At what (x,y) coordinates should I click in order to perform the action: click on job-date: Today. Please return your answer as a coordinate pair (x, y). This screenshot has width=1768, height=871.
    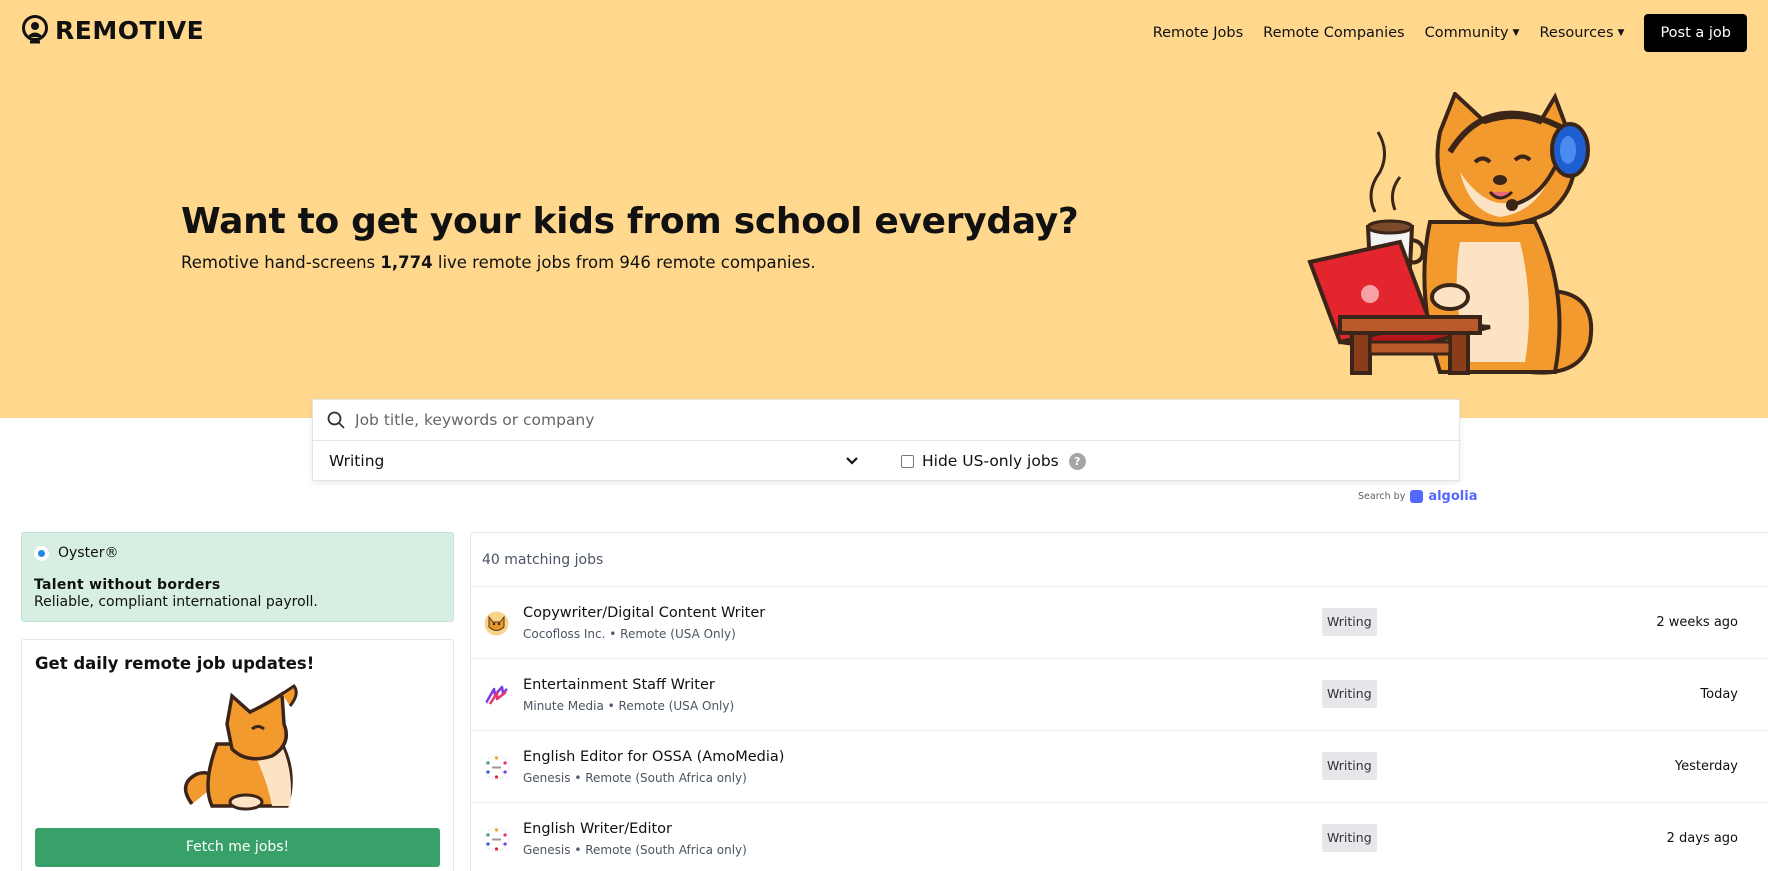
    Looking at the image, I should click on (1719, 694).